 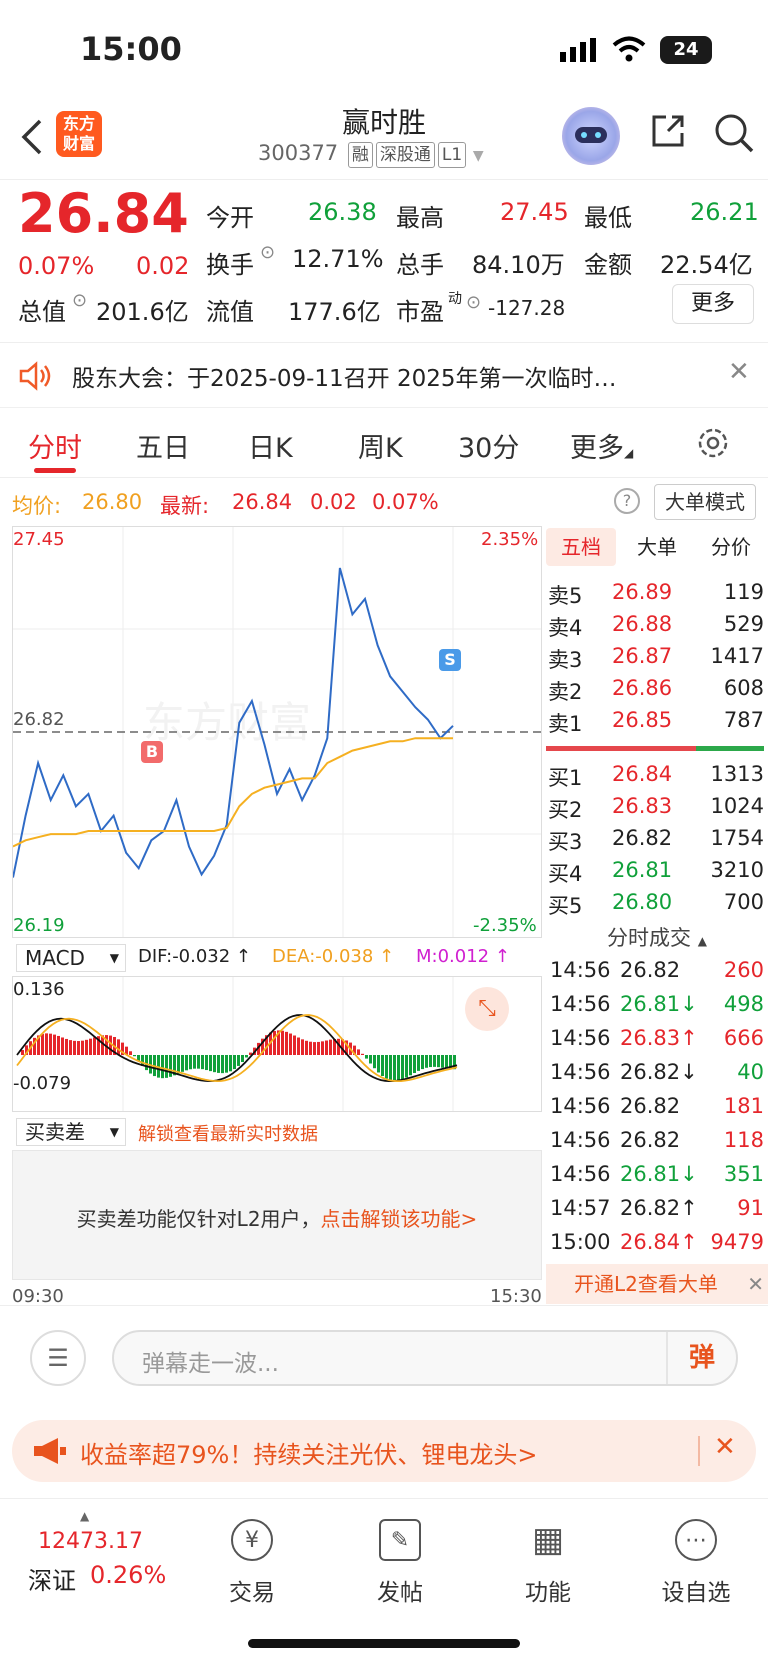 What do you see at coordinates (71, 958) in the screenshot?
I see `macd-select: MACD ▼` at bounding box center [71, 958].